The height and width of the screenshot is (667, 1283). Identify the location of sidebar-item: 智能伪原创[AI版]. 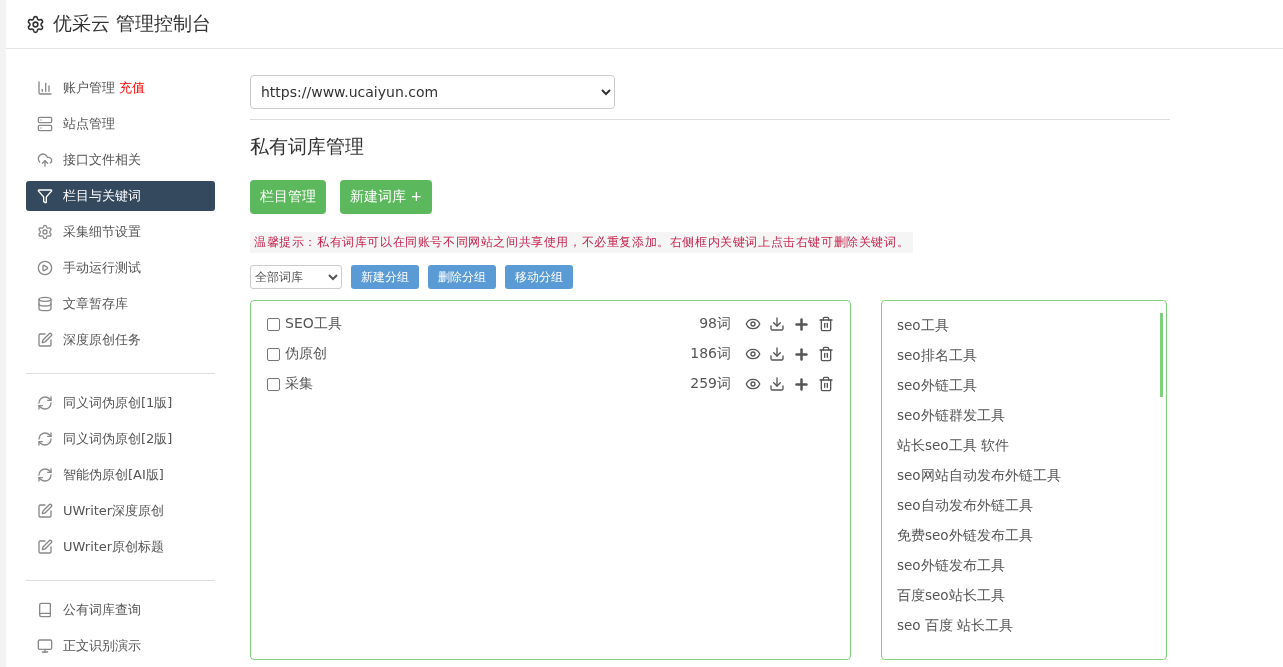
(120, 475).